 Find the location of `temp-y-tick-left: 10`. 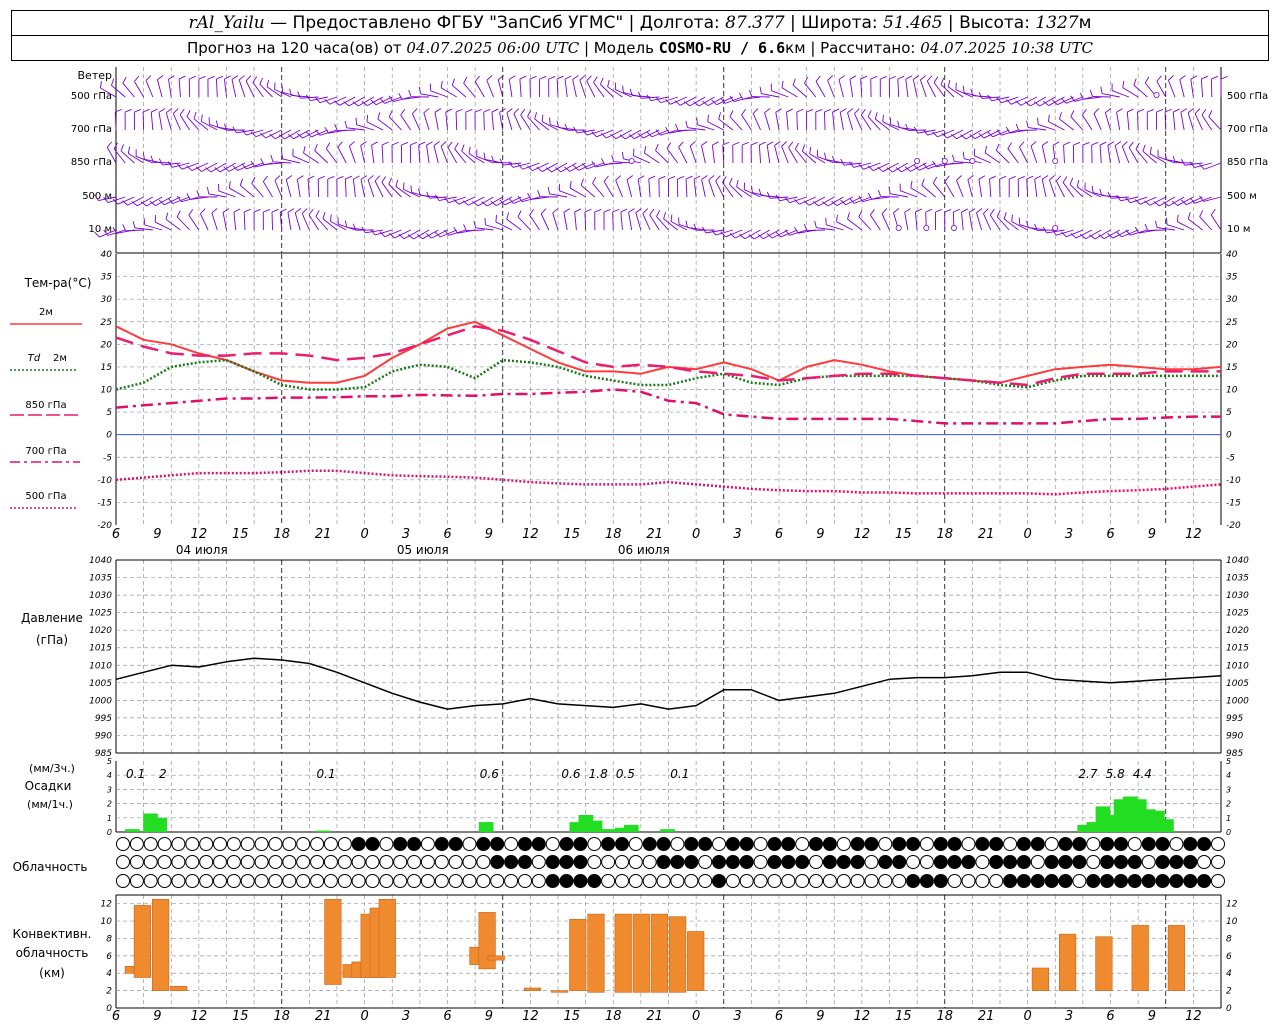

temp-y-tick-left: 10 is located at coordinates (107, 391).